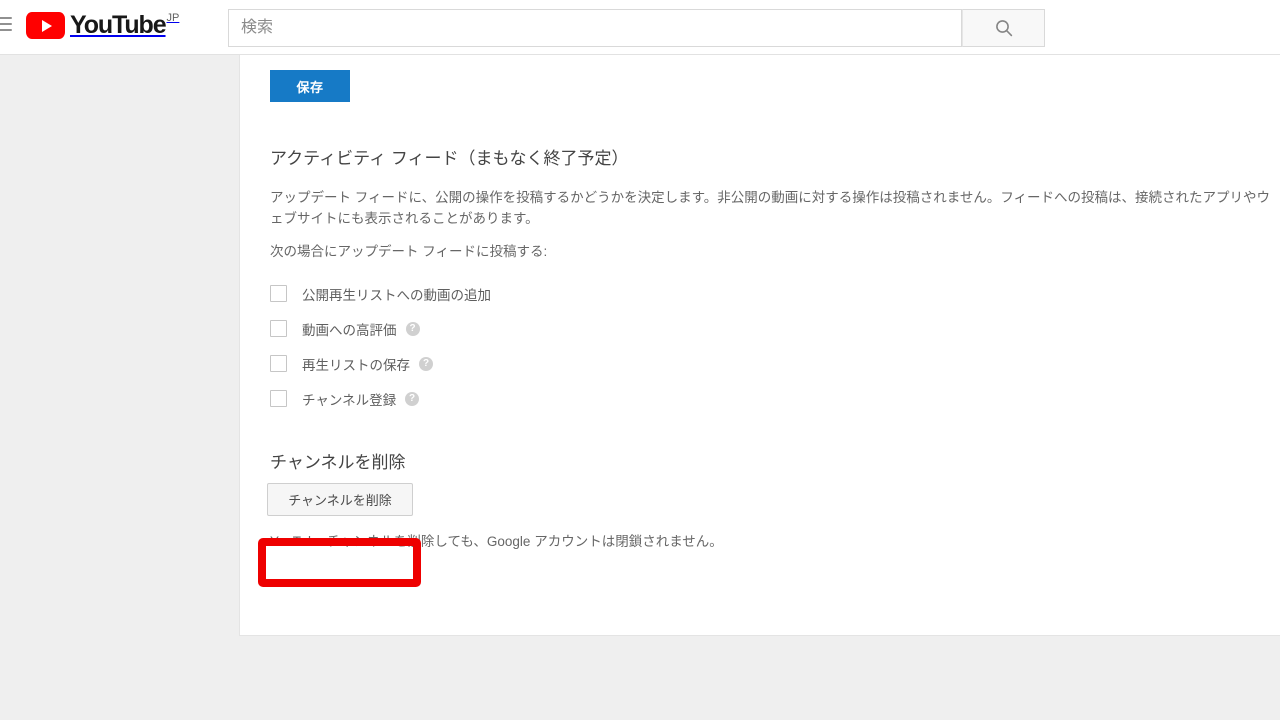  I want to click on search-button, so click(1003, 28).